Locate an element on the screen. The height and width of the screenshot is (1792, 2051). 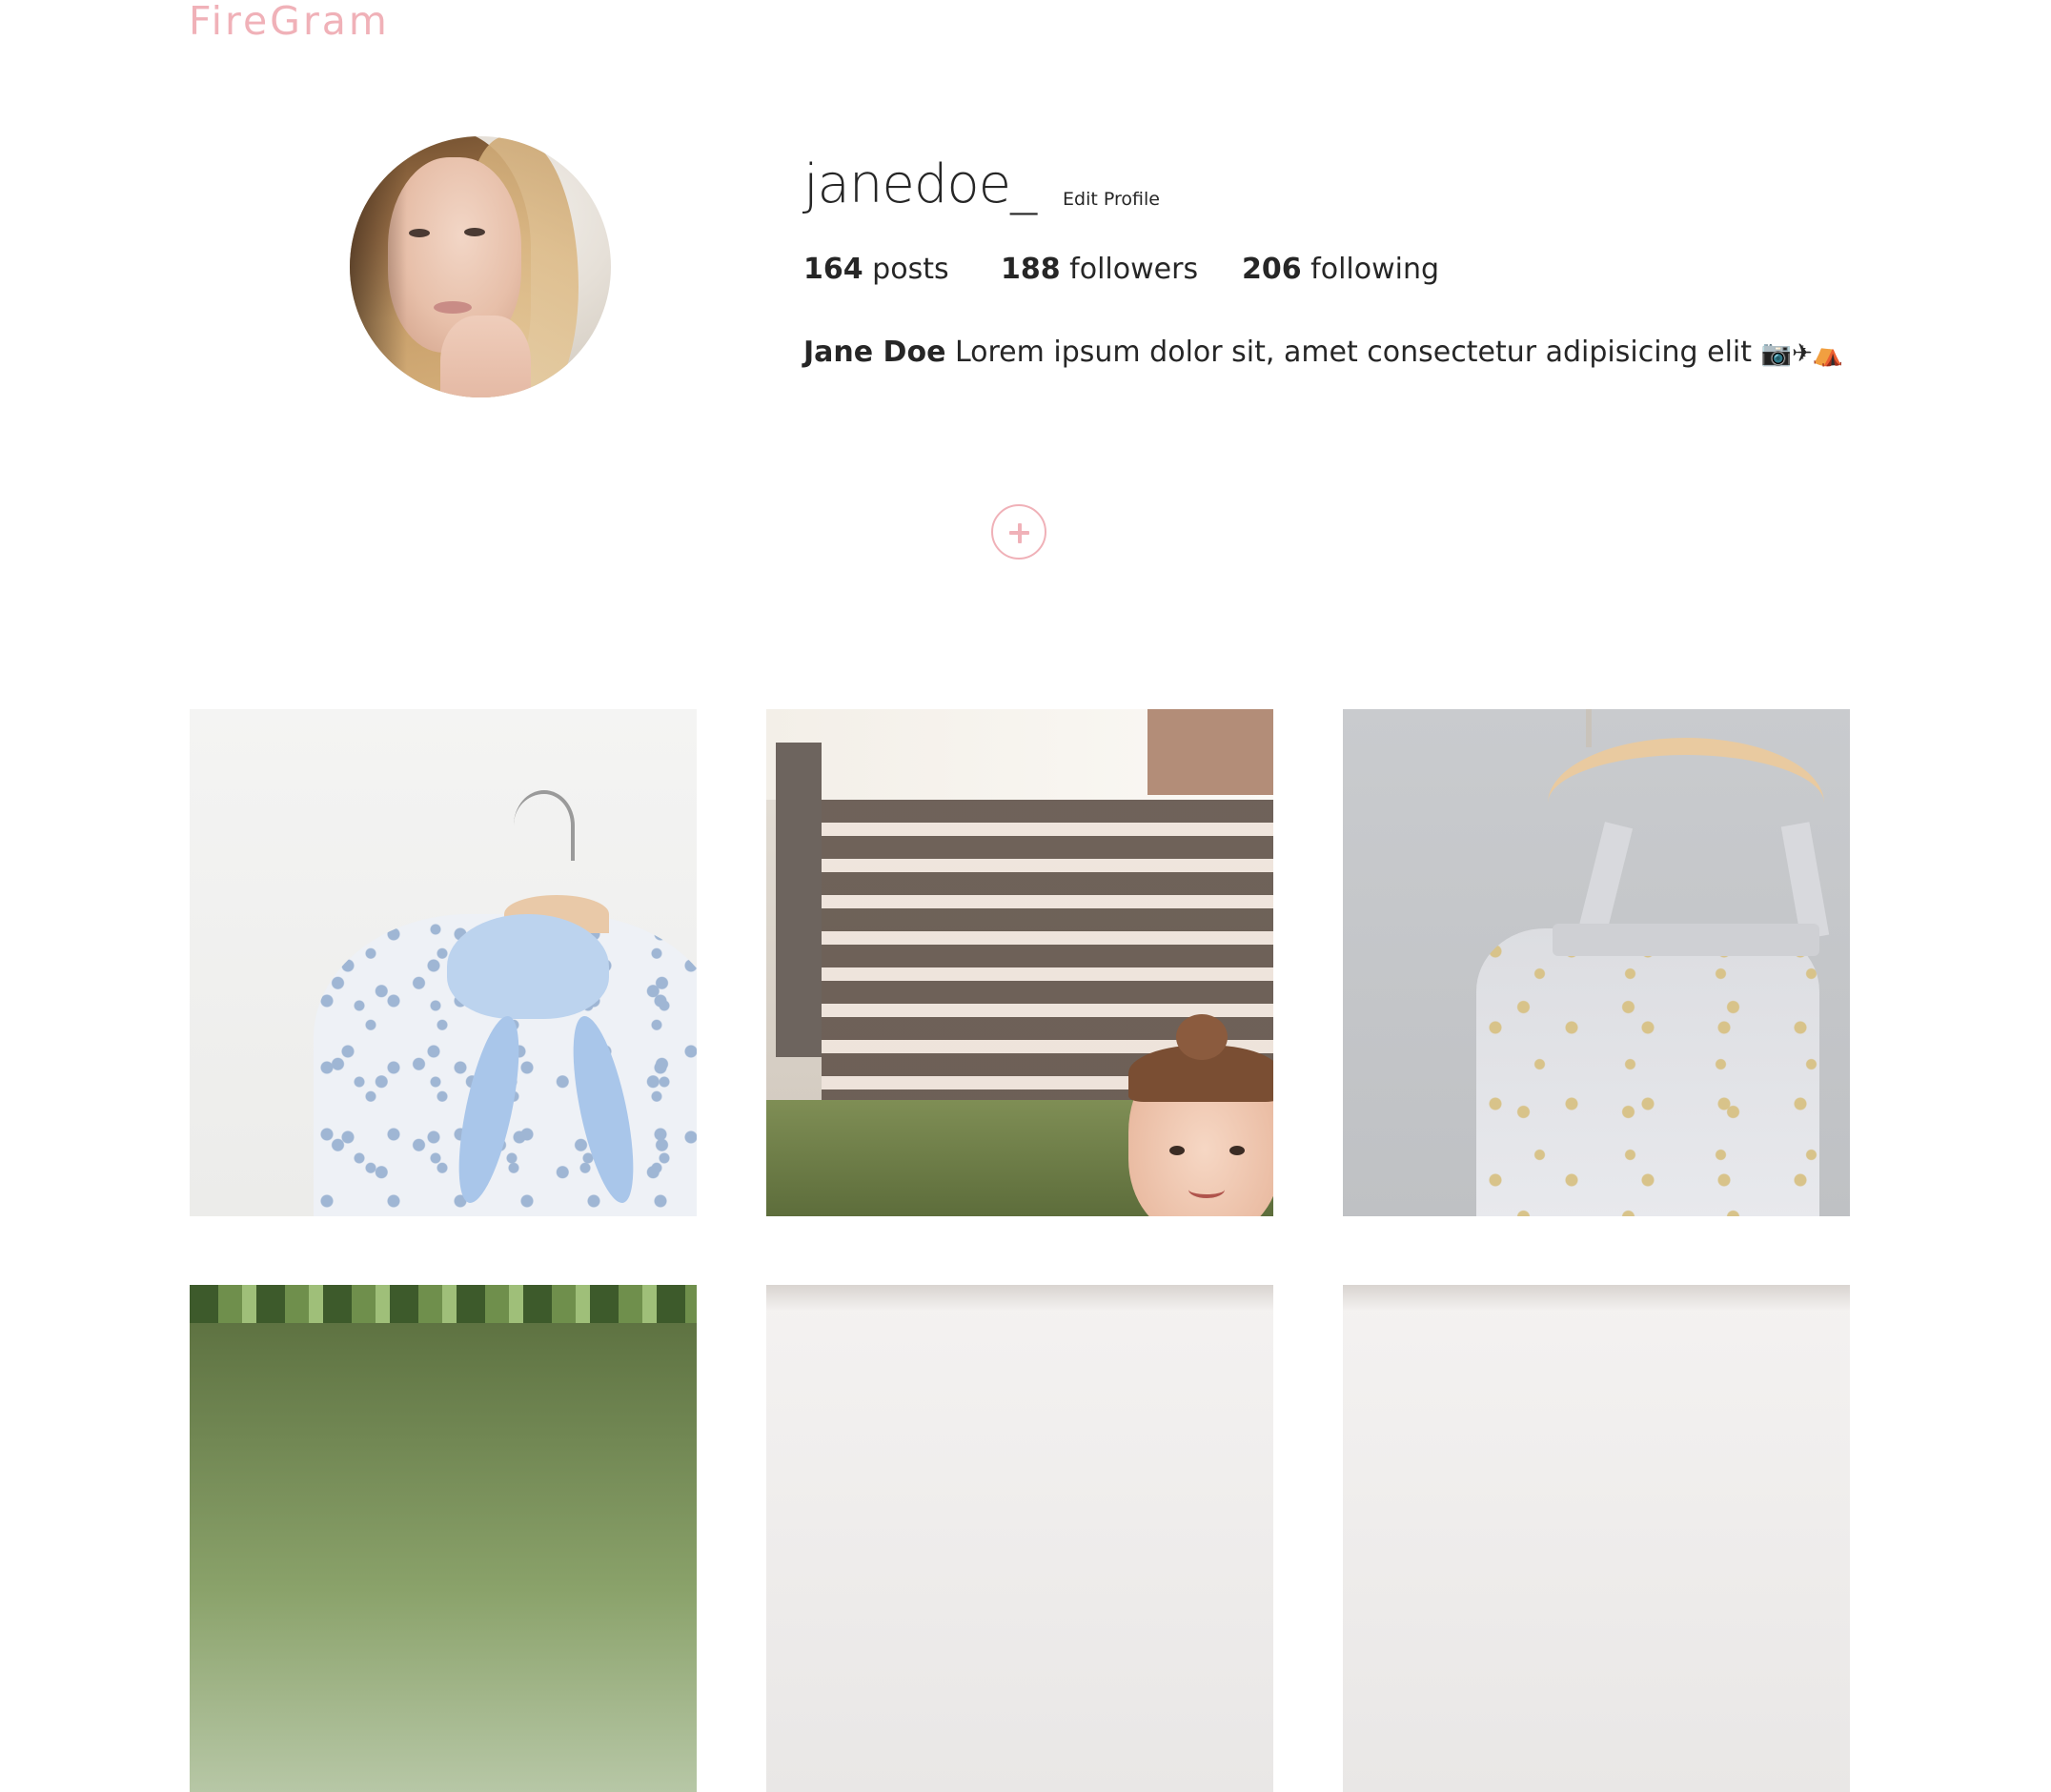
posts-stat: 164 posts is located at coordinates (876, 270).